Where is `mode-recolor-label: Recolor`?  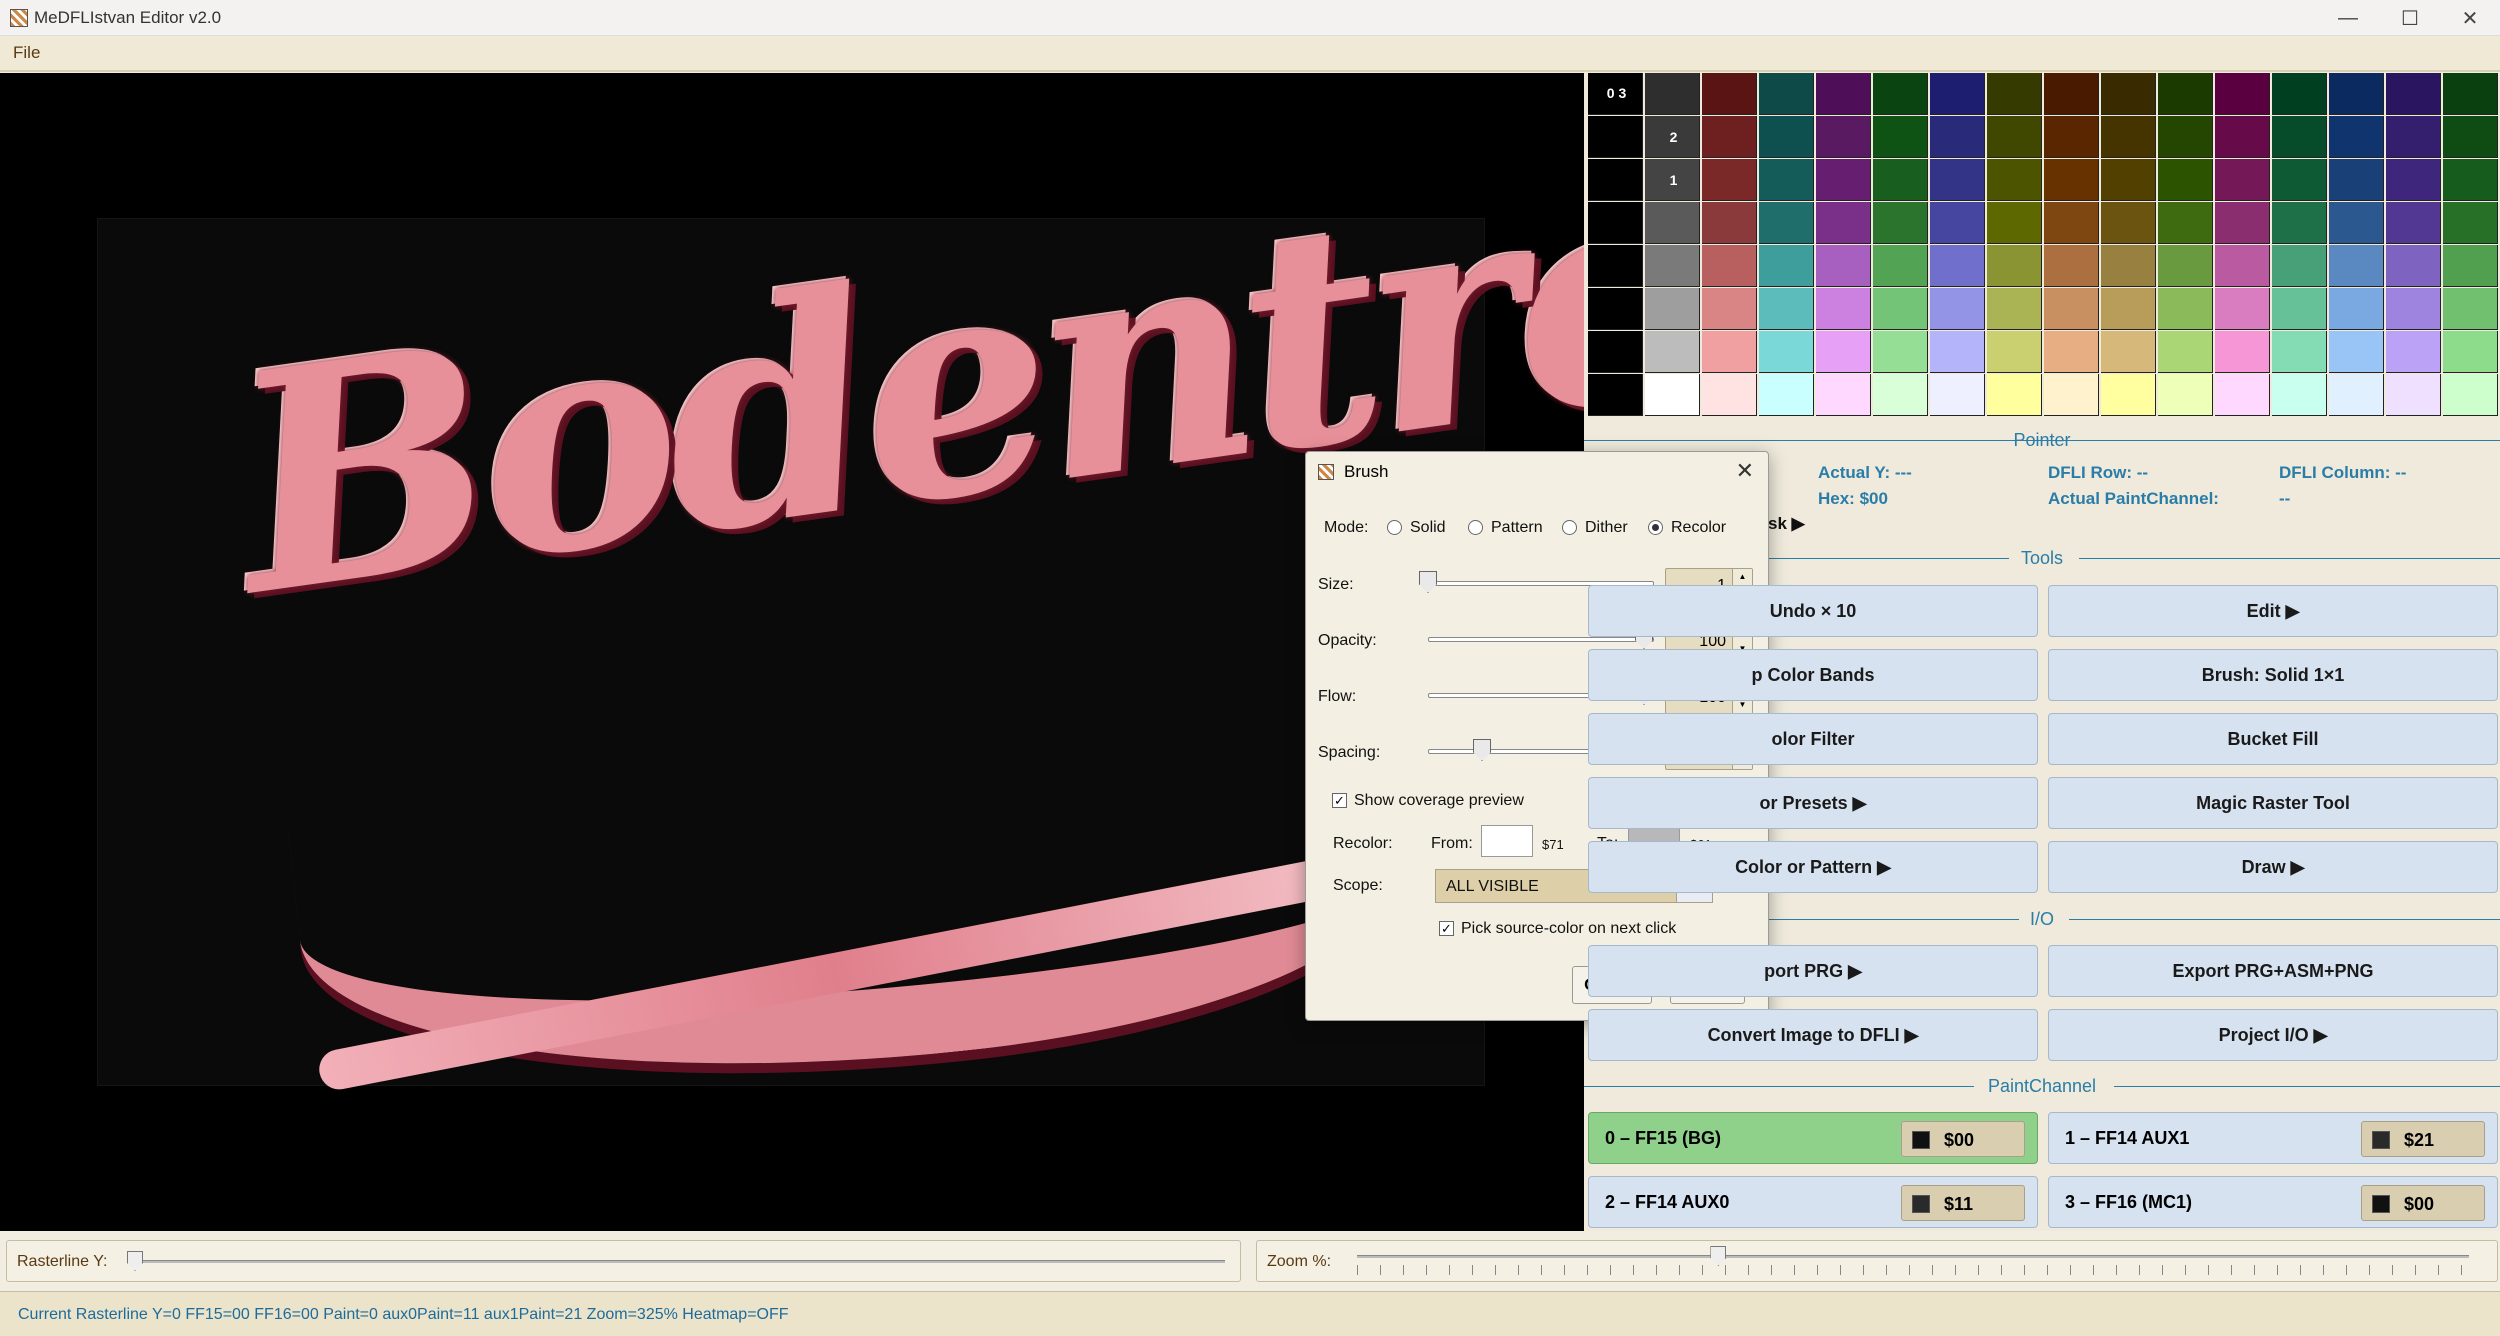
mode-recolor-label: Recolor is located at coordinates (1698, 528).